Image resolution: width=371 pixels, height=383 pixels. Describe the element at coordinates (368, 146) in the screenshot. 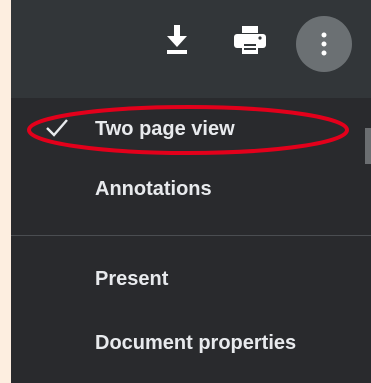

I see `menu-scrollbar` at that location.